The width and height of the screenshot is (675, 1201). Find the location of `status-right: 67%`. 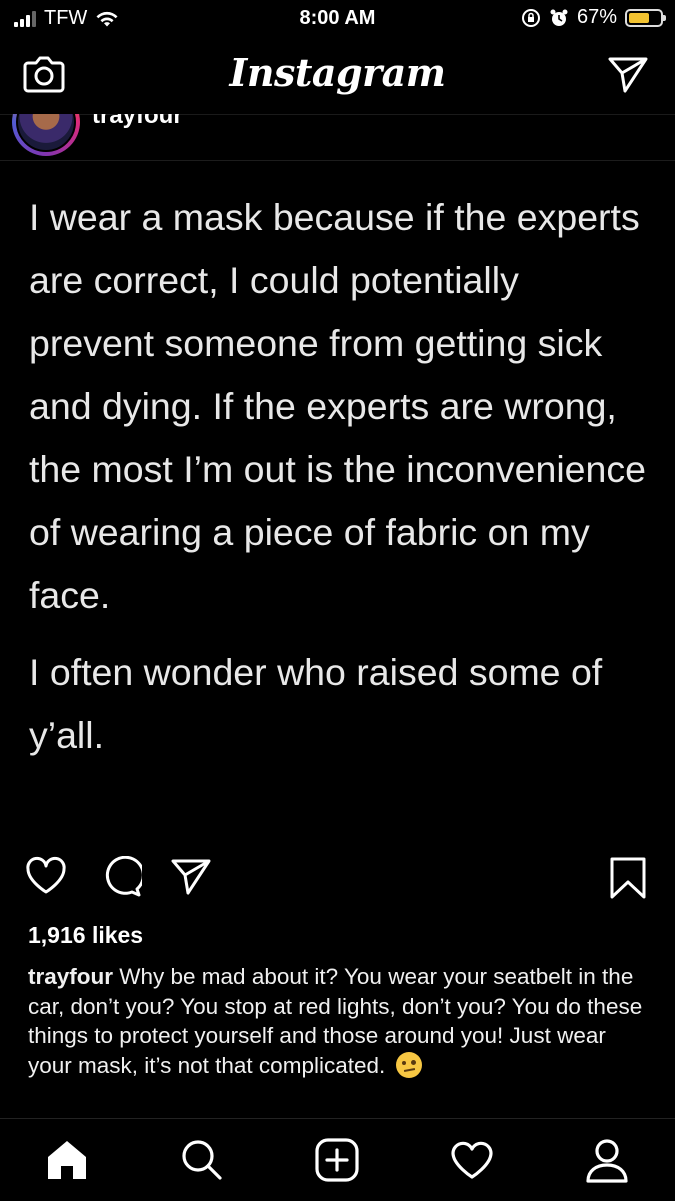

status-right: 67% is located at coordinates (593, 17).